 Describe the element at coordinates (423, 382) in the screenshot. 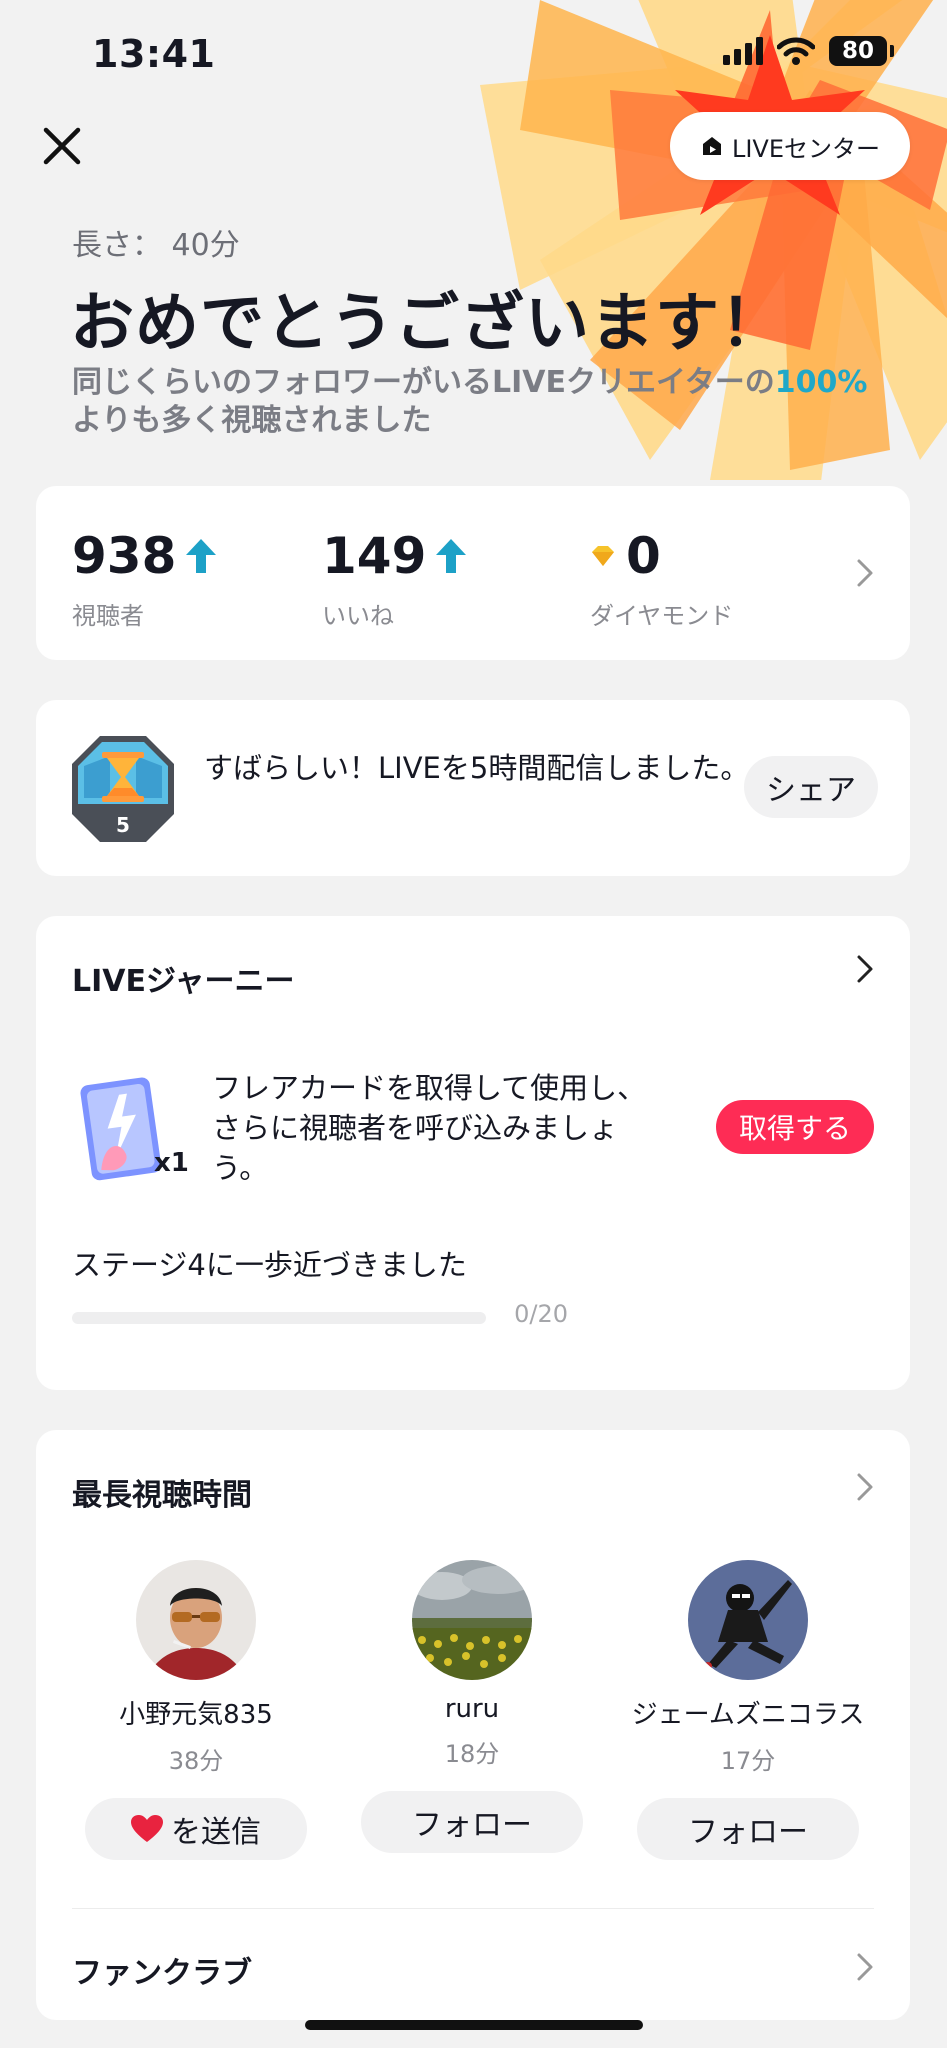

I see `summary-prefix: 同じくらいのフォロワーがいるLIVEクリエイターの` at that location.